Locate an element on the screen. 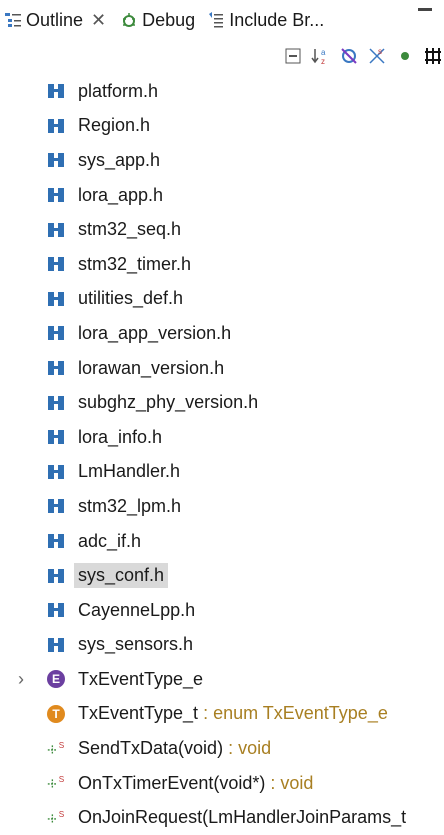  expand-chevron-icon: › is located at coordinates (21, 679).